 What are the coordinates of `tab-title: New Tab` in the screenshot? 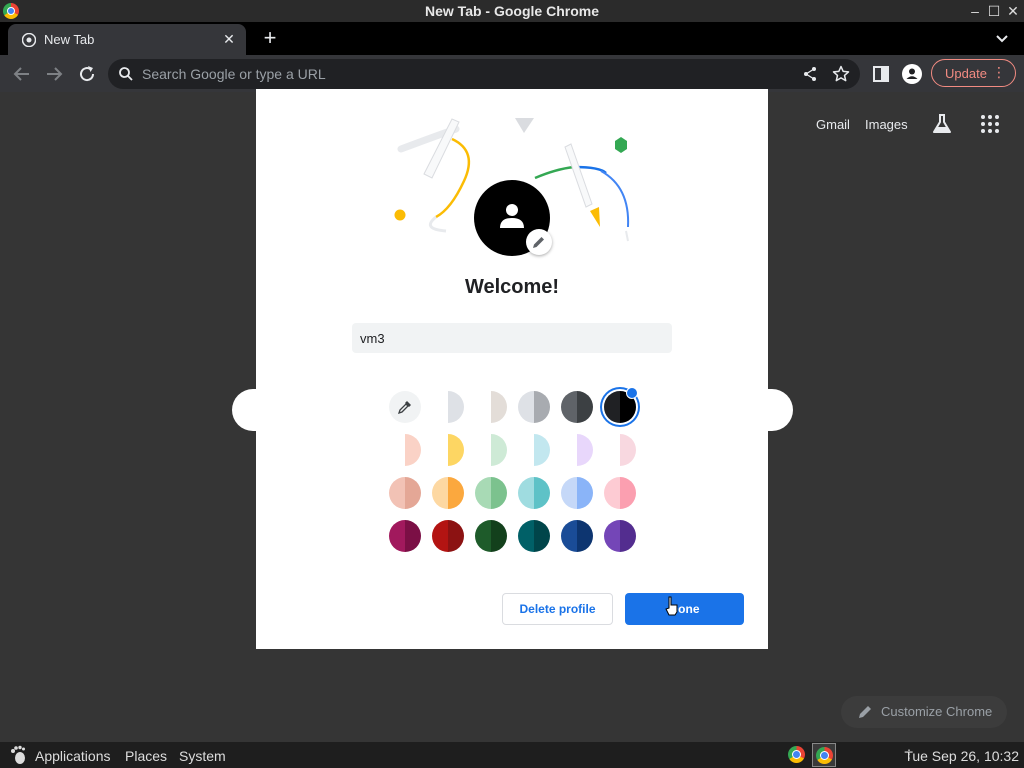 It's located at (69, 39).